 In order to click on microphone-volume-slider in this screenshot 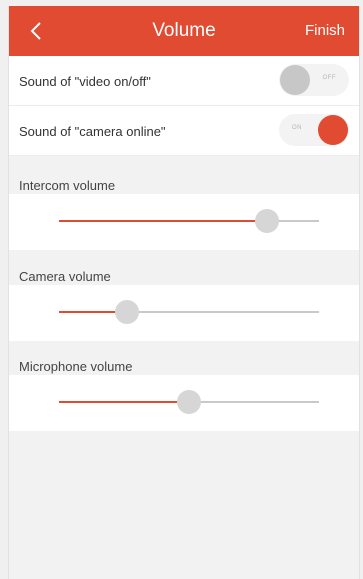, I will do `click(189, 402)`.